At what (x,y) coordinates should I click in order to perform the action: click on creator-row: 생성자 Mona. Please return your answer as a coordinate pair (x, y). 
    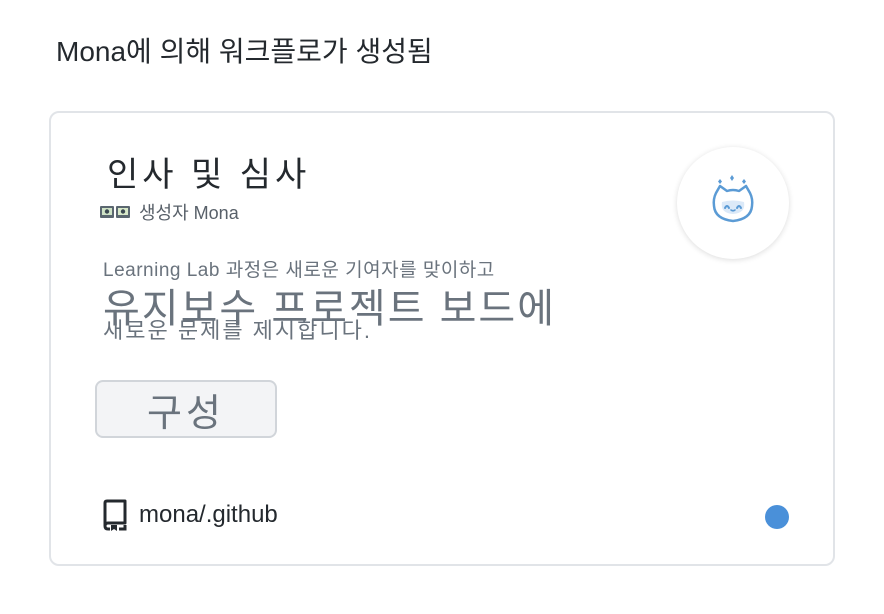
    Looking at the image, I should click on (169, 212).